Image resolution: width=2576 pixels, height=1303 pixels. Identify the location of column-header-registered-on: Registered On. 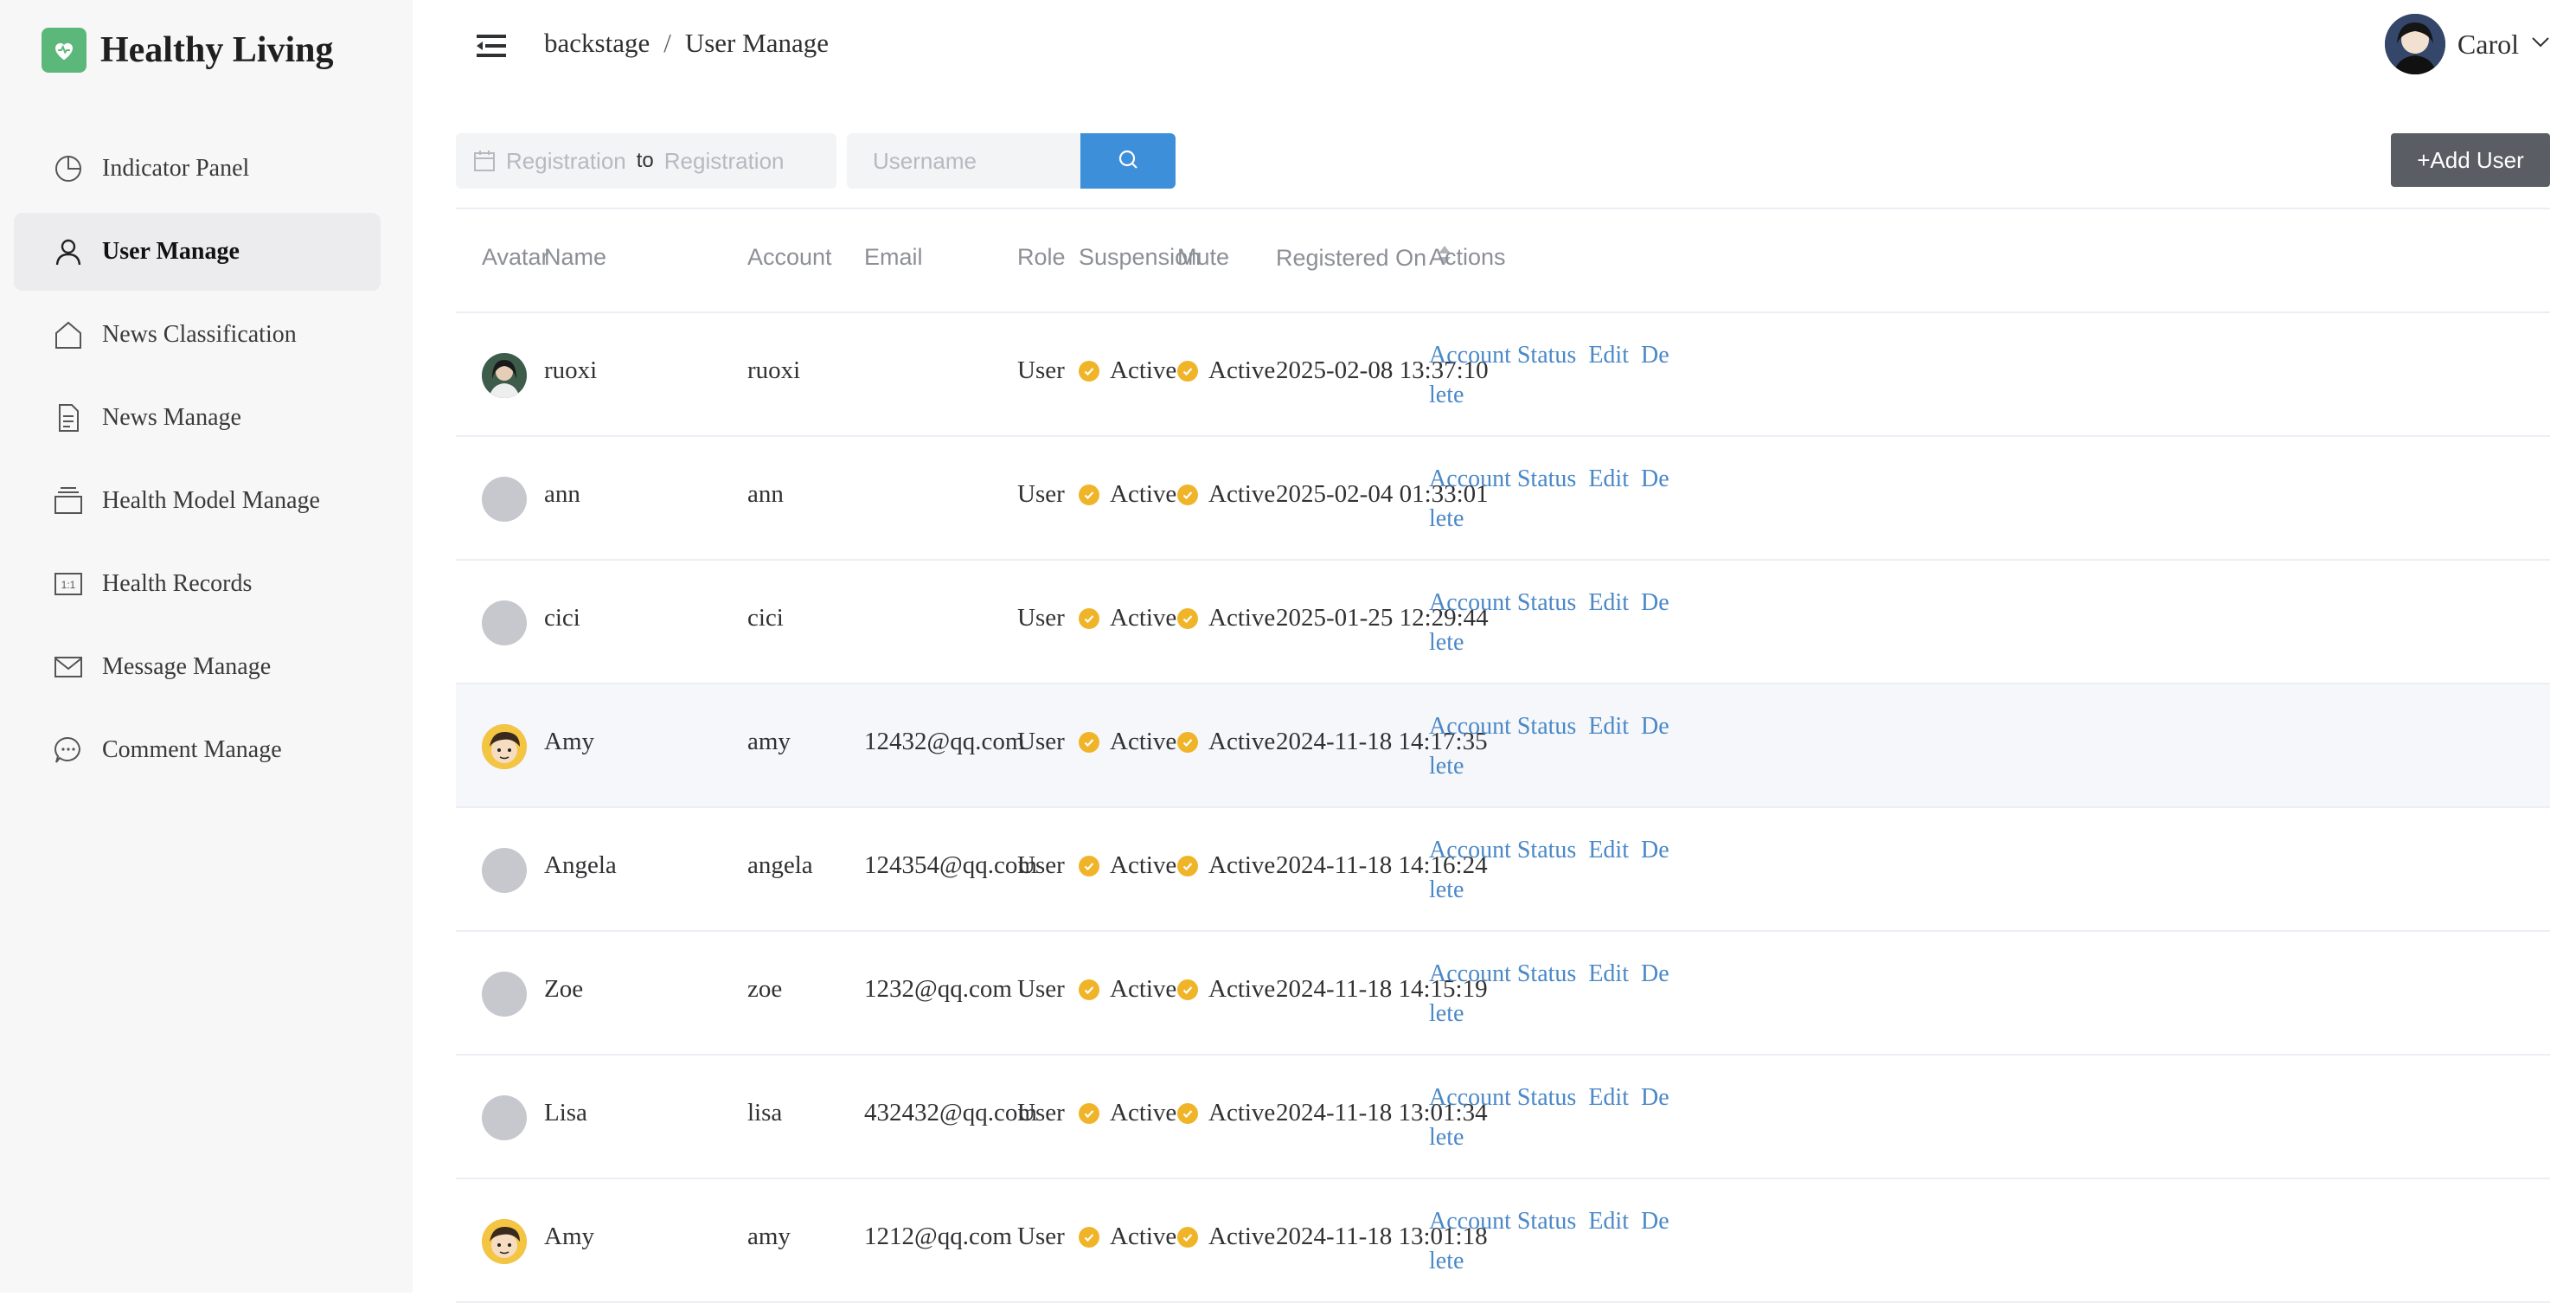
(1364, 258).